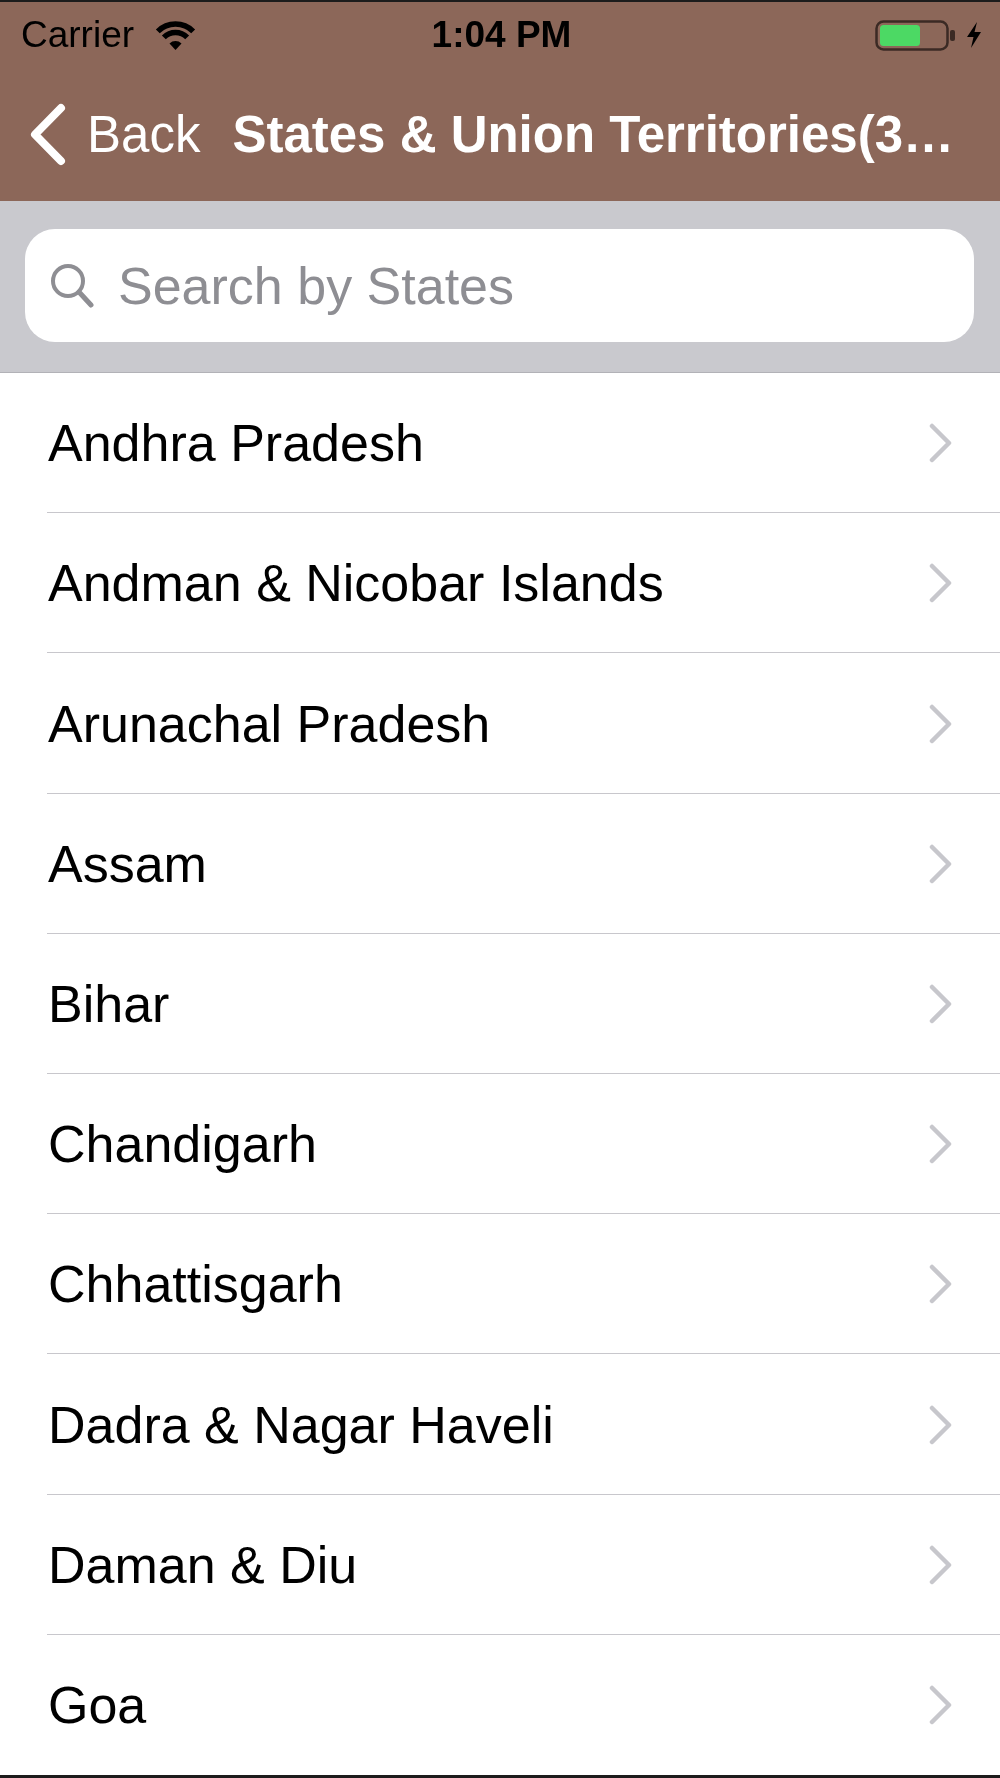  Describe the element at coordinates (500, 1424) in the screenshot. I see `state-list-item: Dadra & Nagar Haveli` at that location.